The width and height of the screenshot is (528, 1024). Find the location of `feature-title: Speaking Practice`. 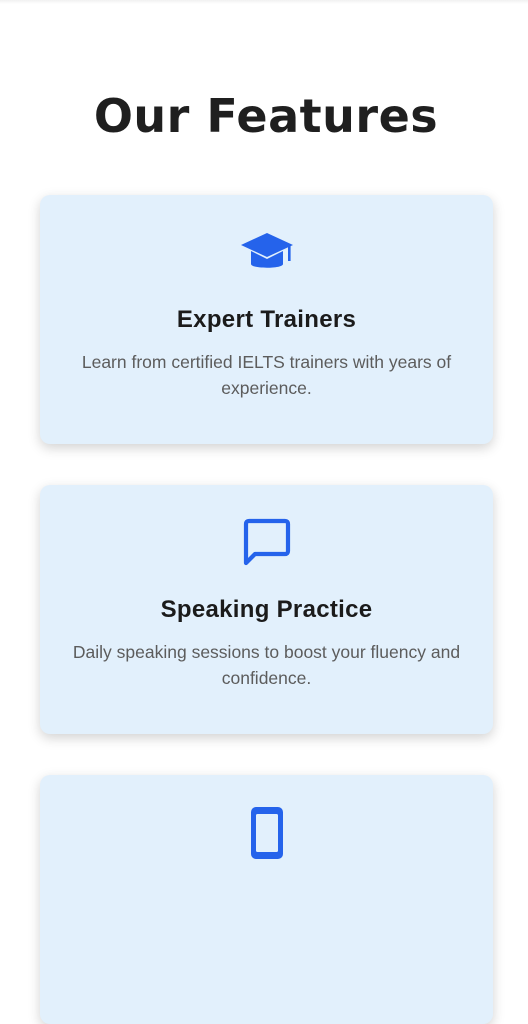

feature-title: Speaking Practice is located at coordinates (266, 609).